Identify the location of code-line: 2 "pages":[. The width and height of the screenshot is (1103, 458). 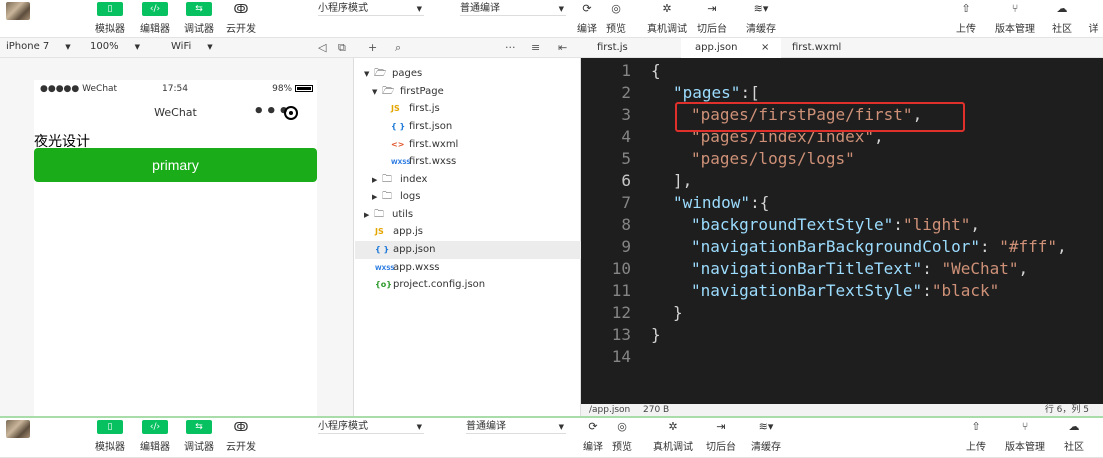
(690, 92).